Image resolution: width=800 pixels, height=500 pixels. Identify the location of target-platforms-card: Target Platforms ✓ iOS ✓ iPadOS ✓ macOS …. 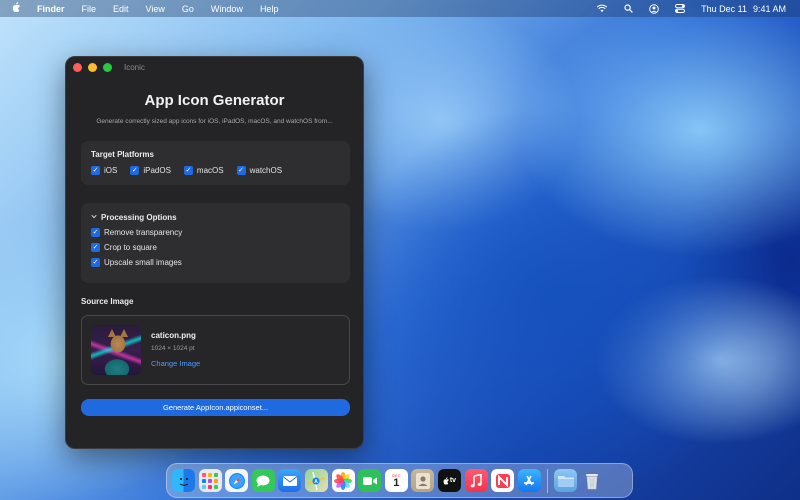
(215, 163).